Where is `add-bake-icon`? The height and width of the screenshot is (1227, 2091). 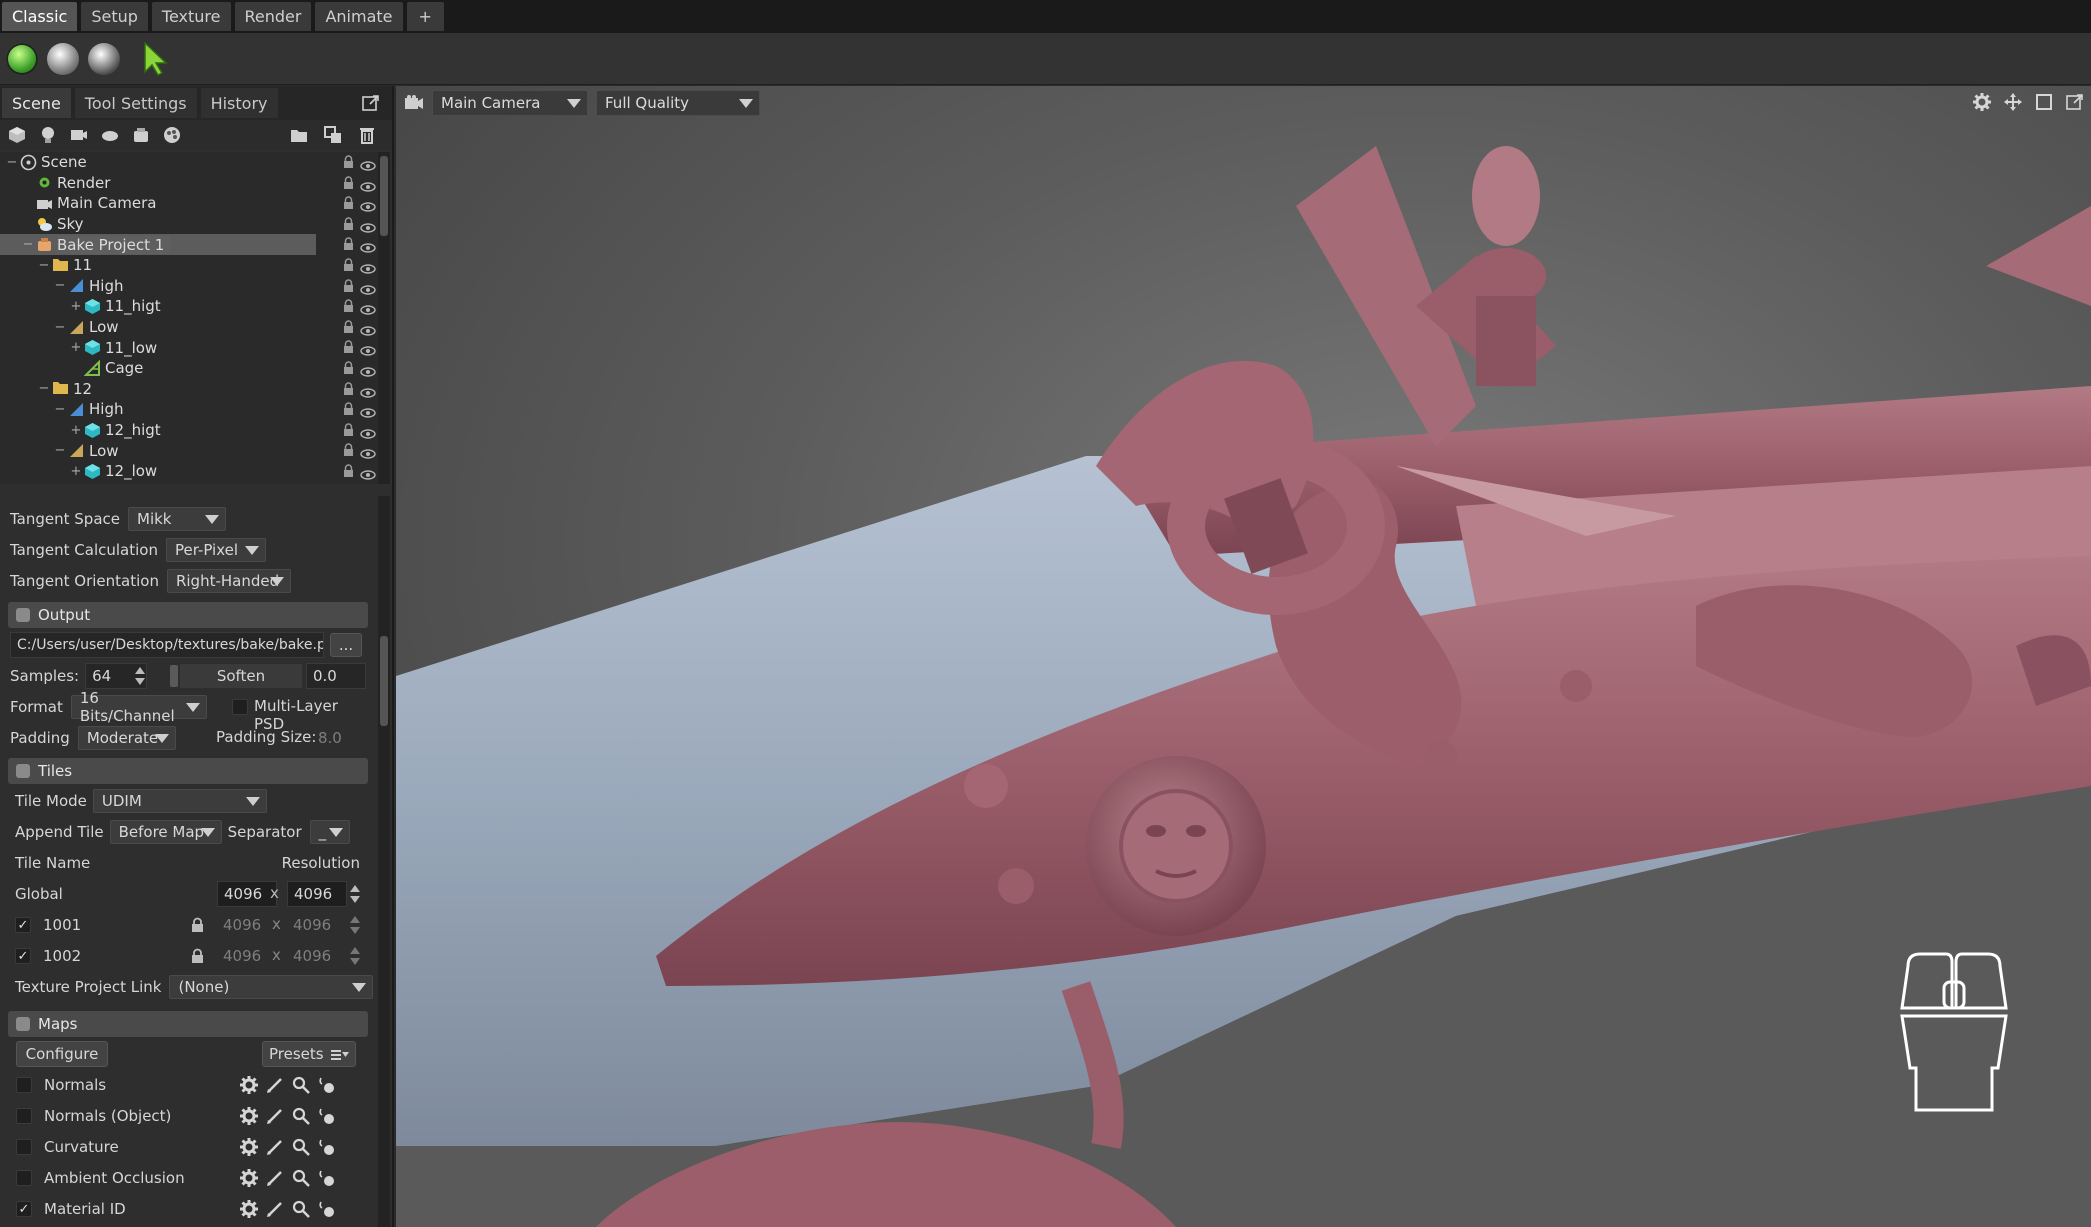 add-bake-icon is located at coordinates (141, 135).